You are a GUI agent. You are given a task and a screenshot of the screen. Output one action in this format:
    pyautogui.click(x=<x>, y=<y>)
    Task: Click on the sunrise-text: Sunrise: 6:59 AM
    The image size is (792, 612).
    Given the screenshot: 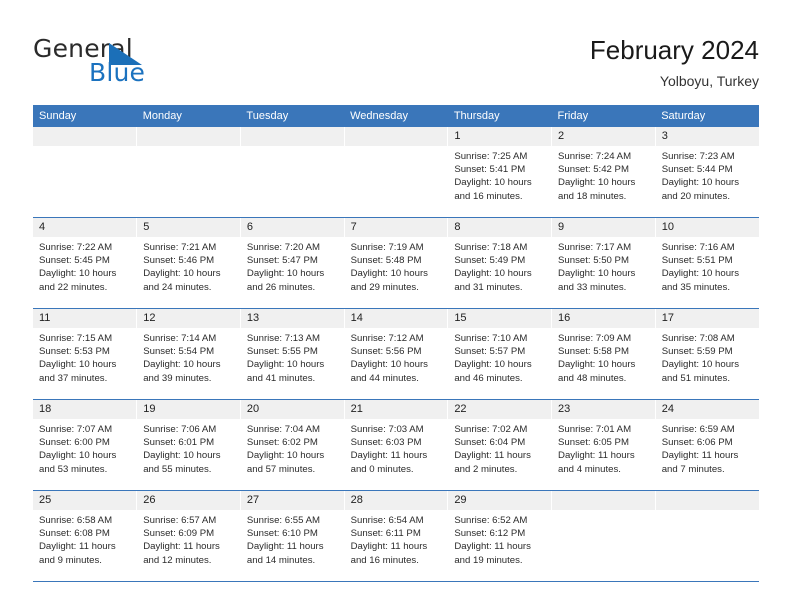 What is the action you would take?
    pyautogui.click(x=698, y=429)
    